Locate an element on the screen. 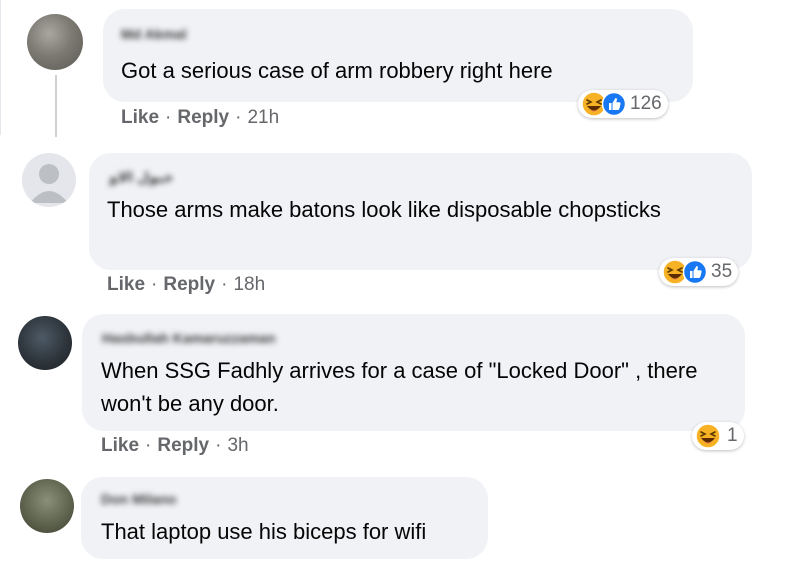  reaction-summary: 126 is located at coordinates (623, 104).